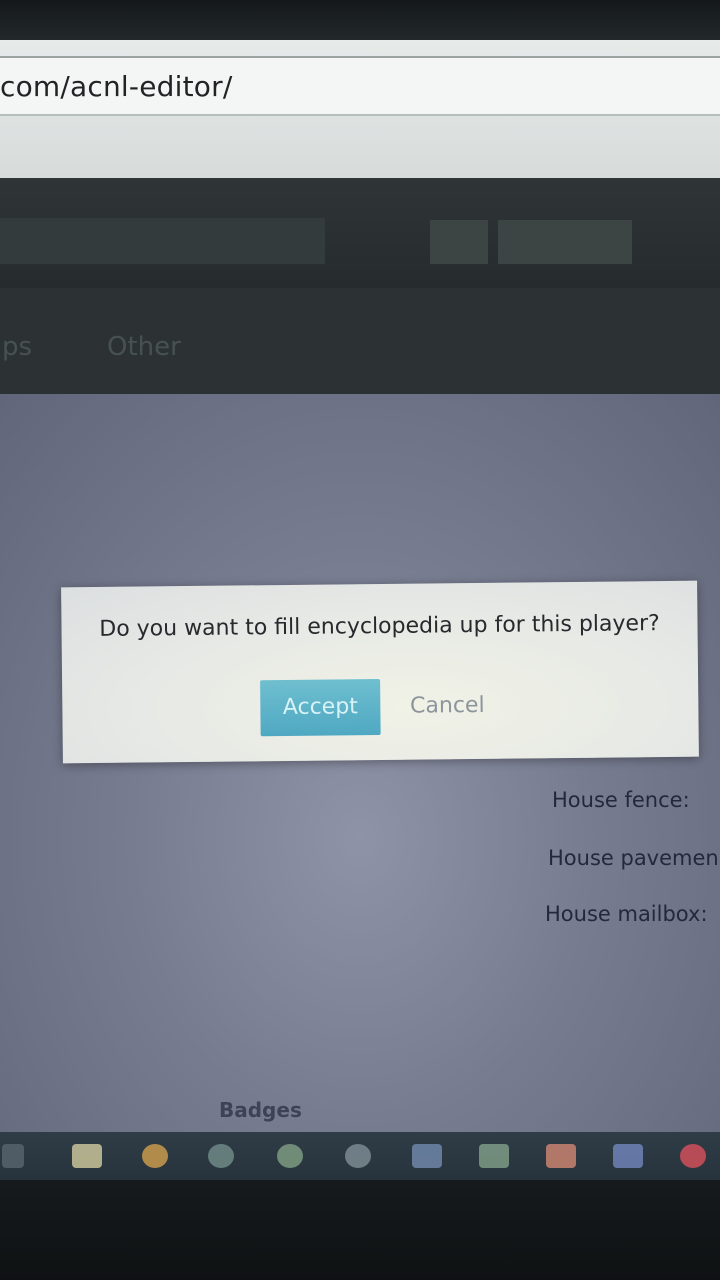 Image resolution: width=720 pixels, height=1280 pixels. What do you see at coordinates (360, 341) in the screenshot?
I see `nav-bar: ps Other` at bounding box center [360, 341].